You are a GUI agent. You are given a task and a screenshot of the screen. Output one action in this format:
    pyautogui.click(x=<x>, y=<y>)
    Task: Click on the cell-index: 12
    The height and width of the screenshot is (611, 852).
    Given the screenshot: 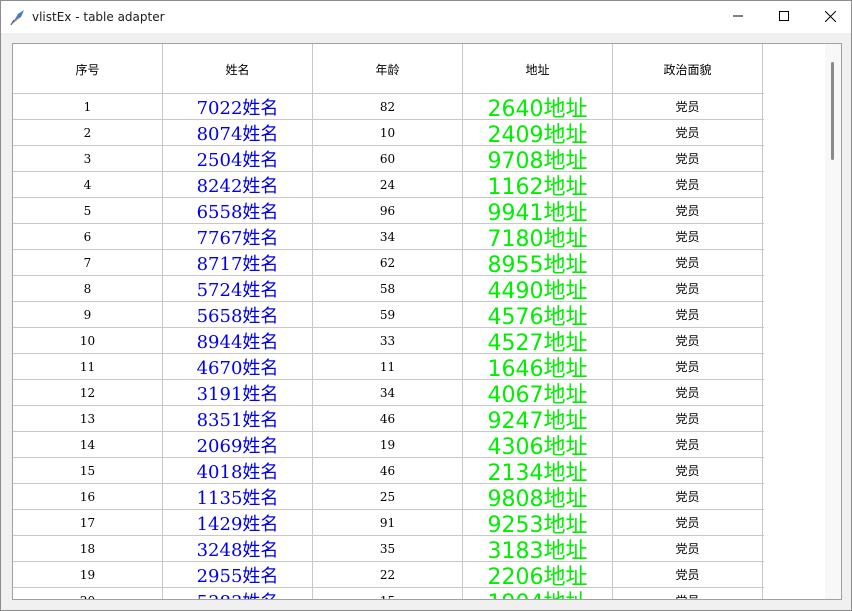 What is the action you would take?
    pyautogui.click(x=88, y=392)
    